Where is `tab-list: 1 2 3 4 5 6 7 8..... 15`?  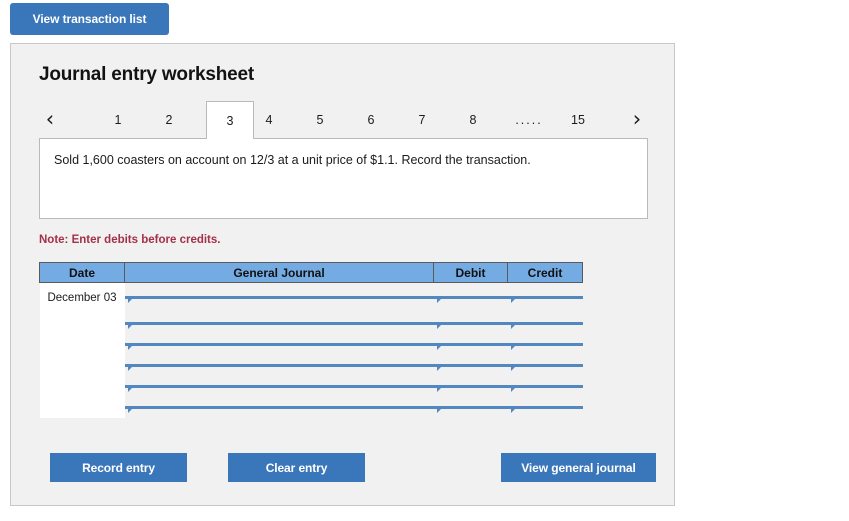
tab-list: 1 2 3 4 5 6 7 8..... 15 is located at coordinates (343, 120).